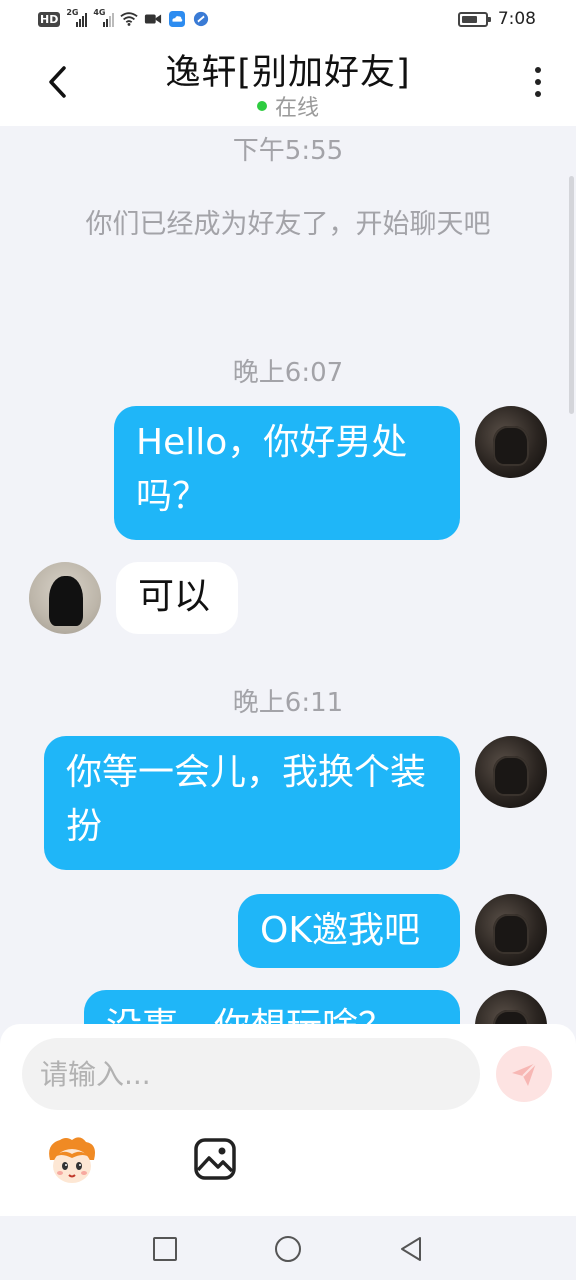 Image resolution: width=576 pixels, height=1280 pixels. I want to click on contact-name: 逸轩[别加好友], so click(288, 73).